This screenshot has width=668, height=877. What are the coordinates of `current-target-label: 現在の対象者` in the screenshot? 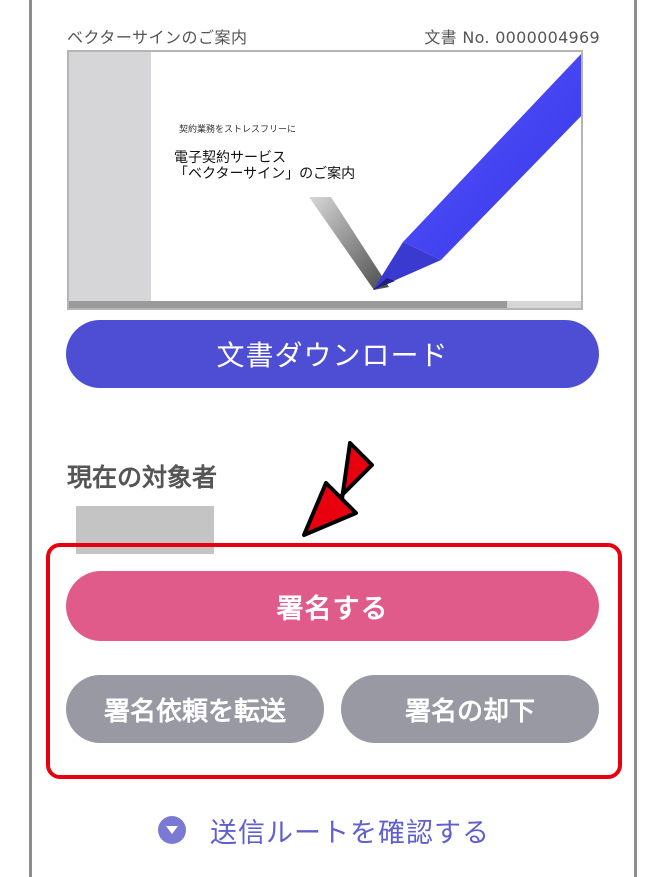 It's located at (142, 477).